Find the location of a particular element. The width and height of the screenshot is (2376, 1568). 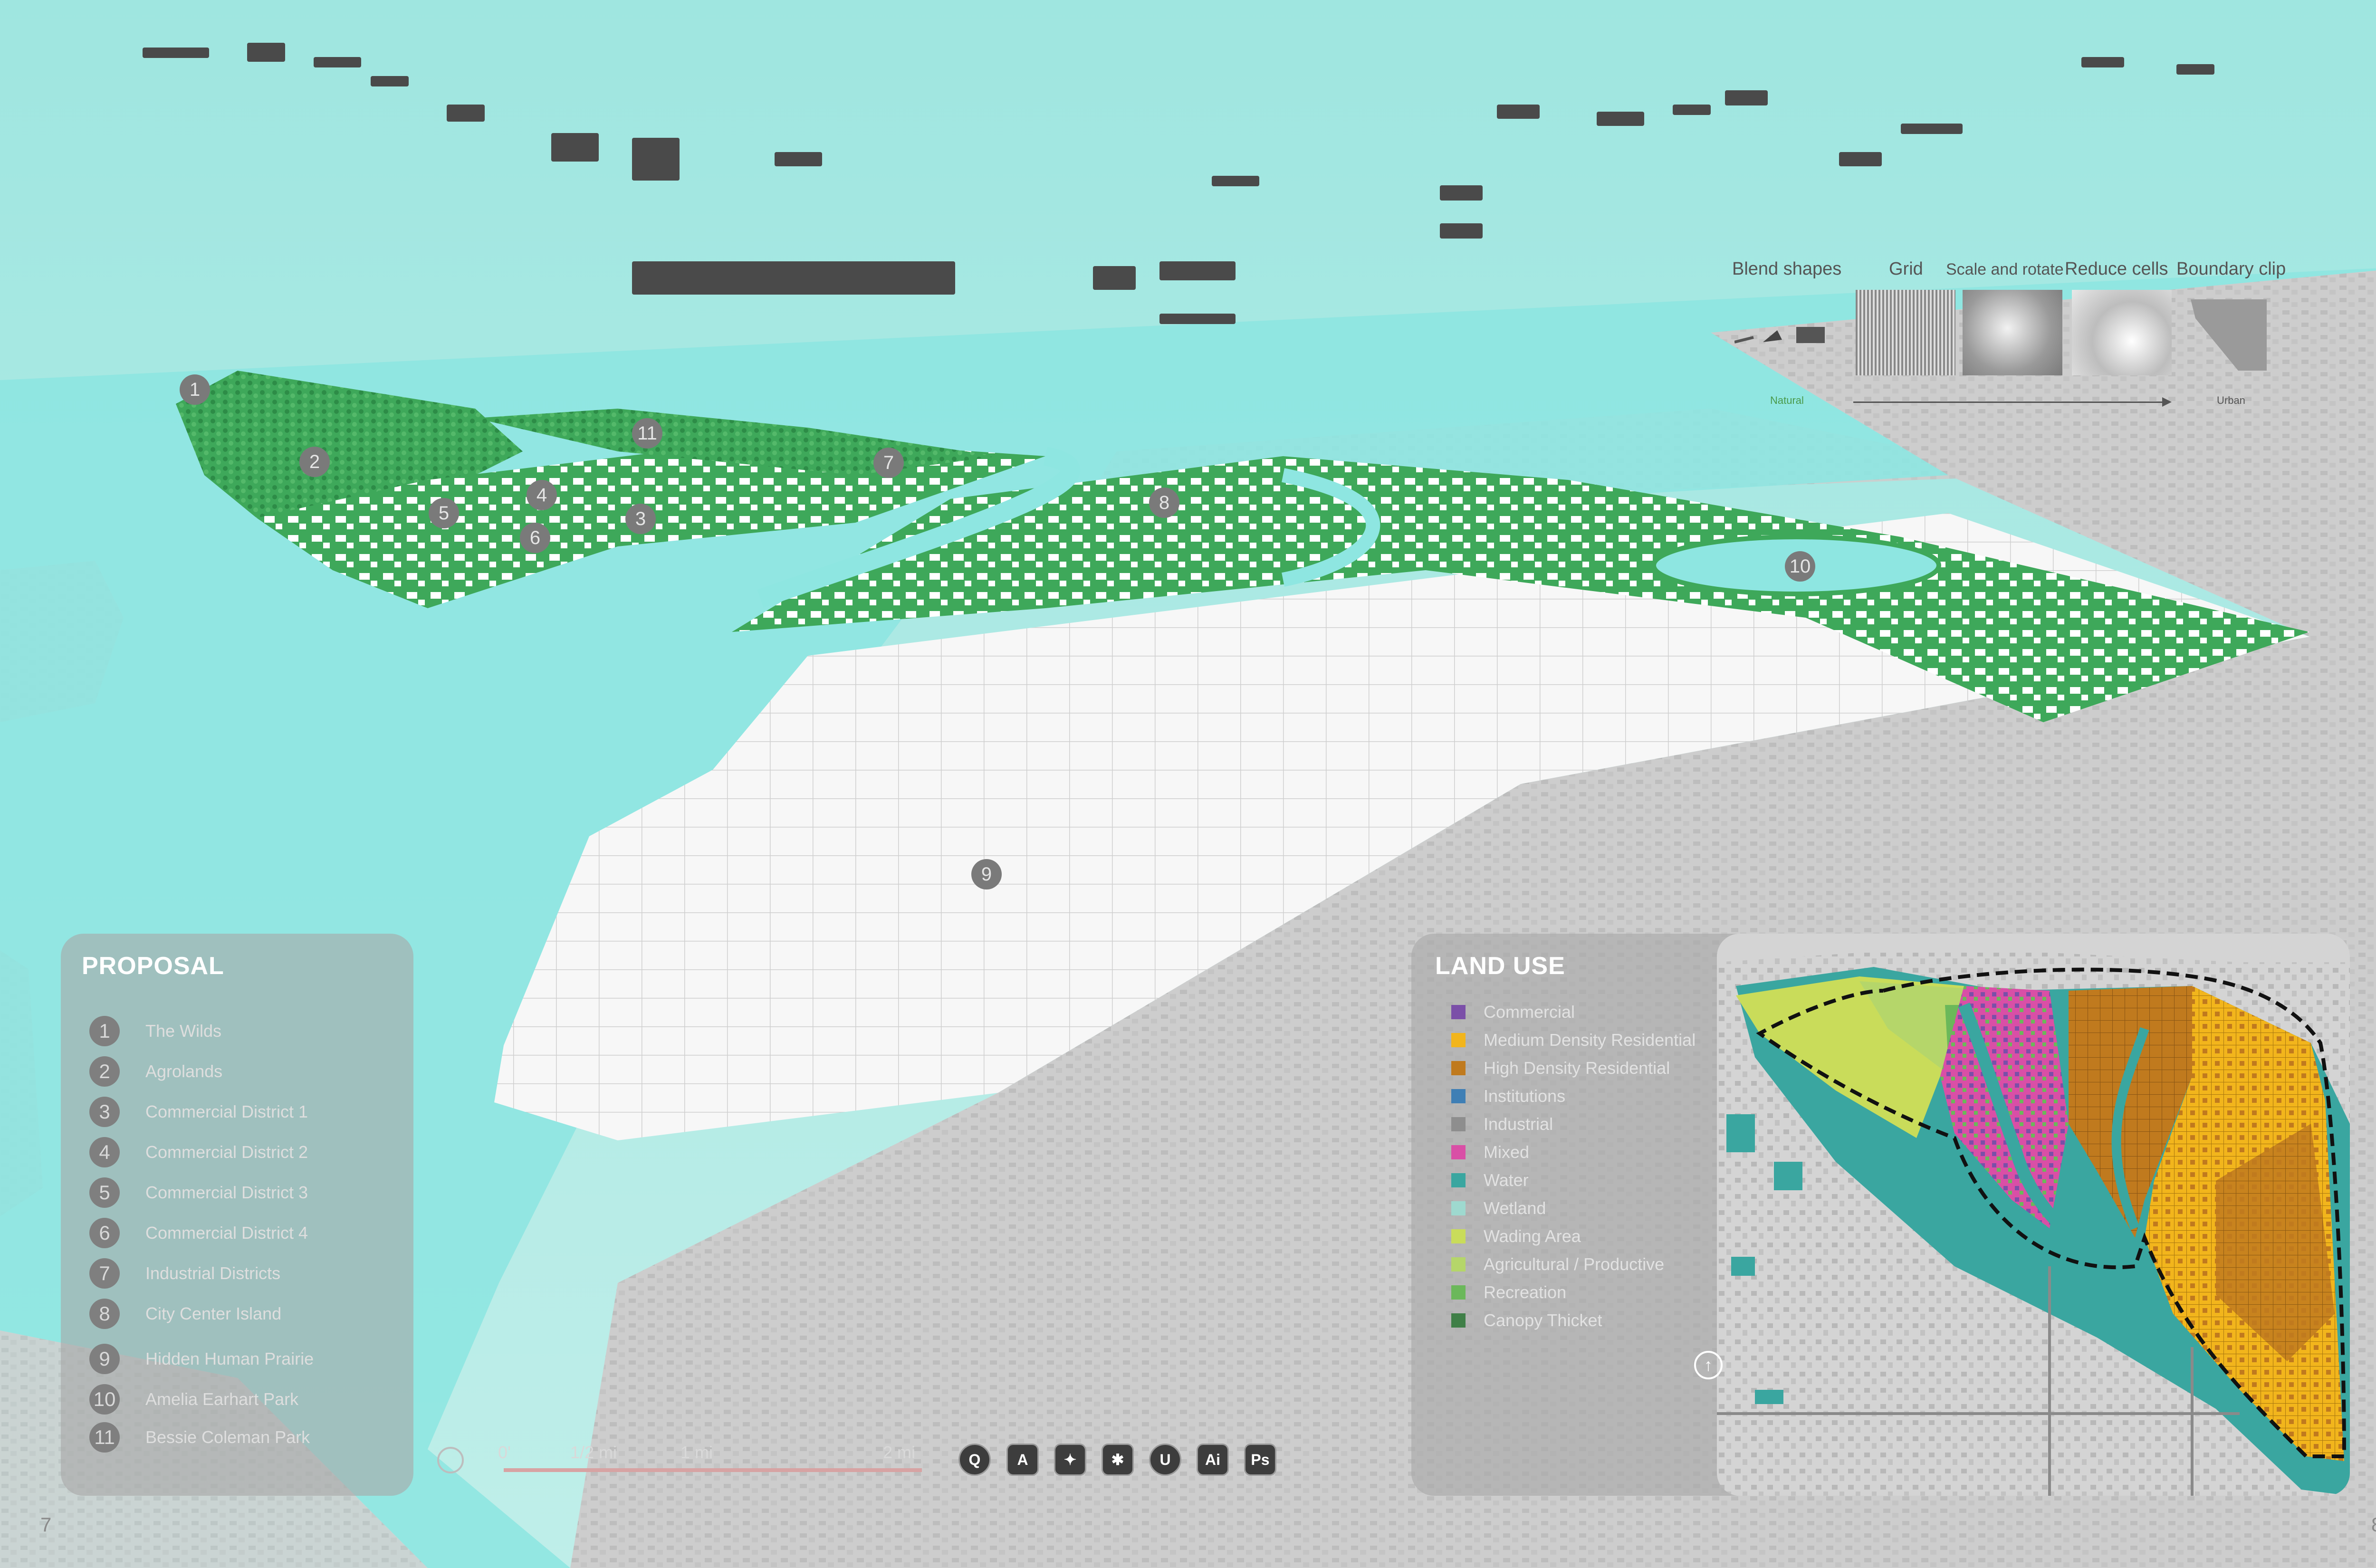

land-use-item: Institutions is located at coordinates (1508, 1096).